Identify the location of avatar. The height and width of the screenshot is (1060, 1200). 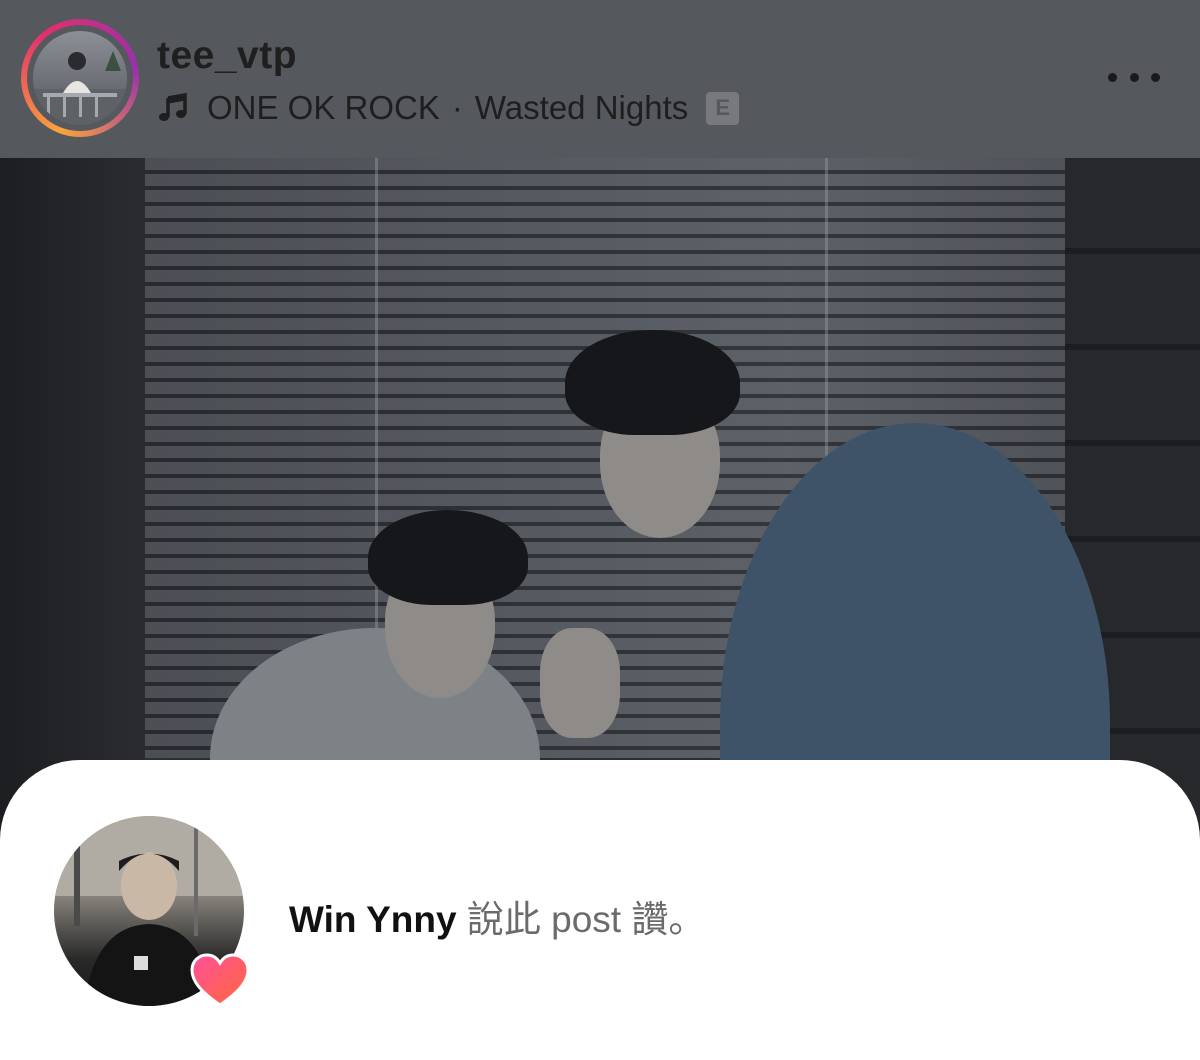
(80, 78).